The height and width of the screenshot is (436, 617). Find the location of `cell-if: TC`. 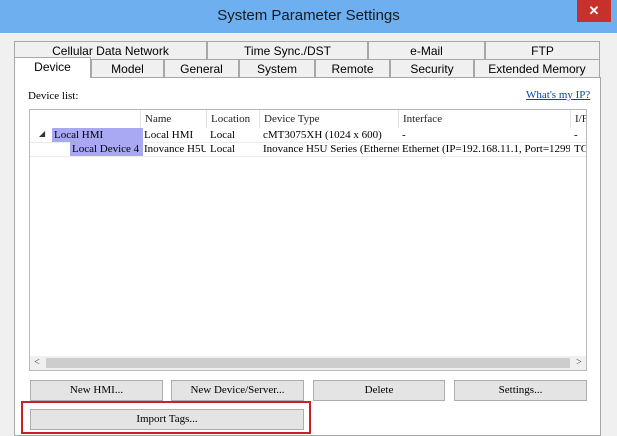

cell-if: TC is located at coordinates (580, 149).